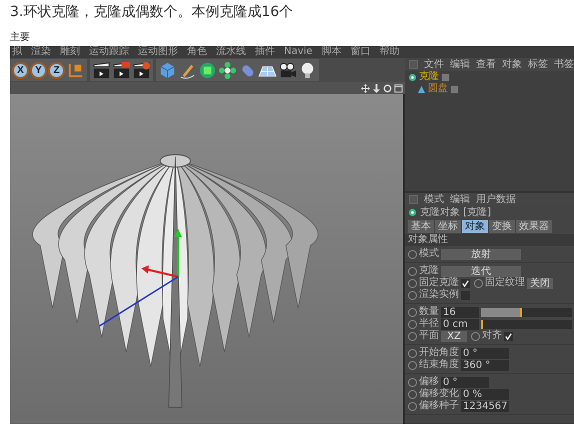 The height and width of the screenshot is (443, 574). What do you see at coordinates (365, 88) in the screenshot?
I see `move-icon` at bounding box center [365, 88].